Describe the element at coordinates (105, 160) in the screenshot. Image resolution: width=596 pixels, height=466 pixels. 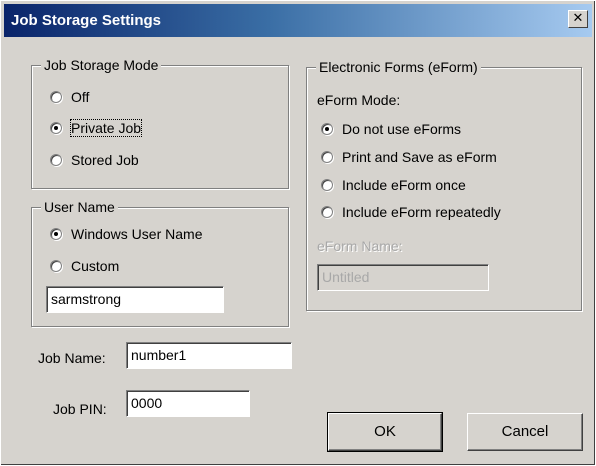
I see `radio-stored-job-label: Stored Job` at that location.